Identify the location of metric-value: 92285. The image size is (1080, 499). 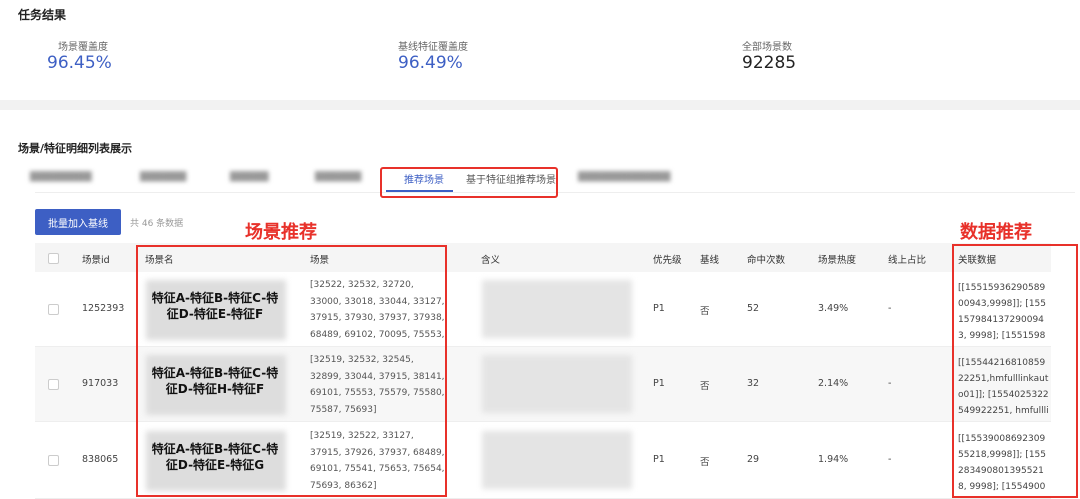
(769, 63).